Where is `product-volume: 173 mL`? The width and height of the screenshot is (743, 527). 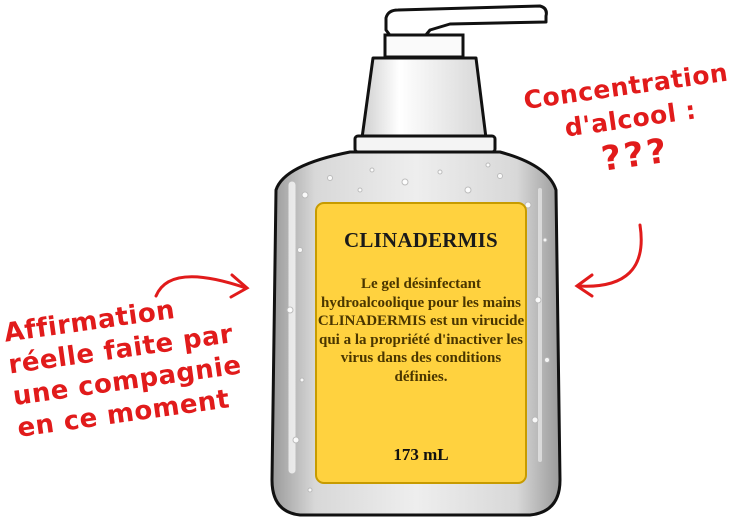 product-volume: 173 mL is located at coordinates (421, 454).